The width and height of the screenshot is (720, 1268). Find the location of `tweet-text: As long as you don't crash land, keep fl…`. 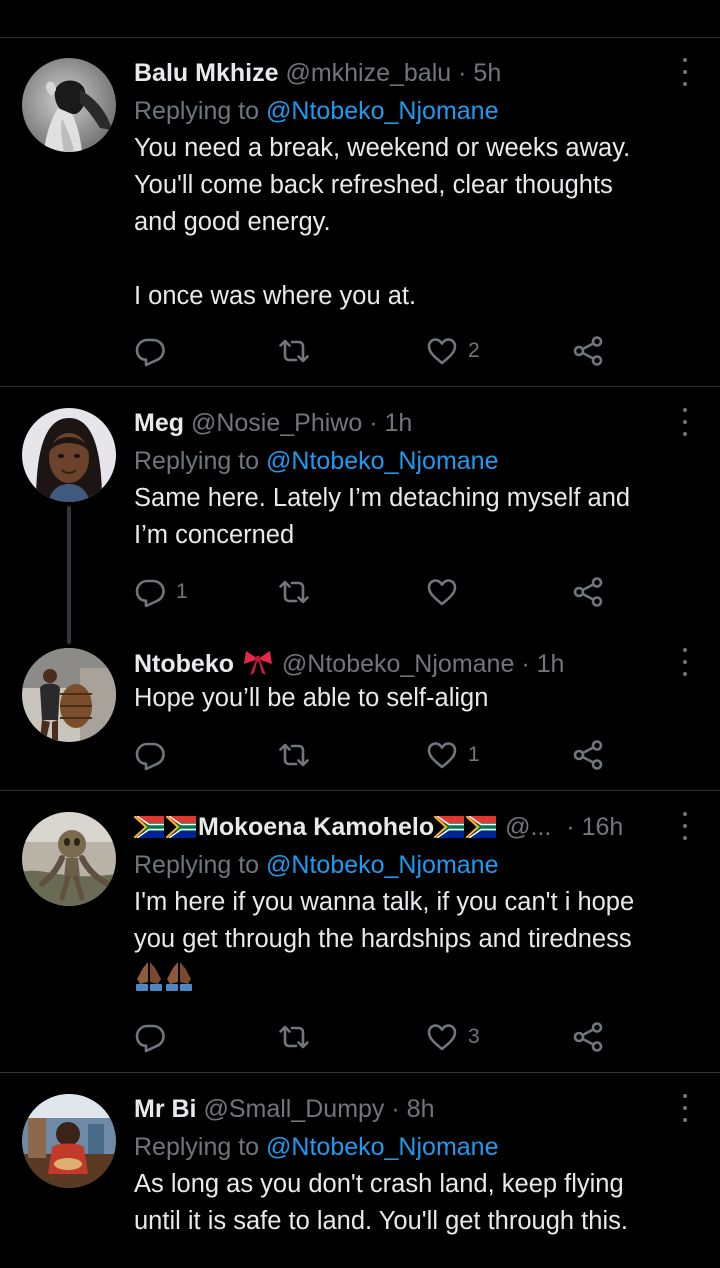

tweet-text: As long as you don't crash land, keep fl… is located at coordinates (381, 1202).